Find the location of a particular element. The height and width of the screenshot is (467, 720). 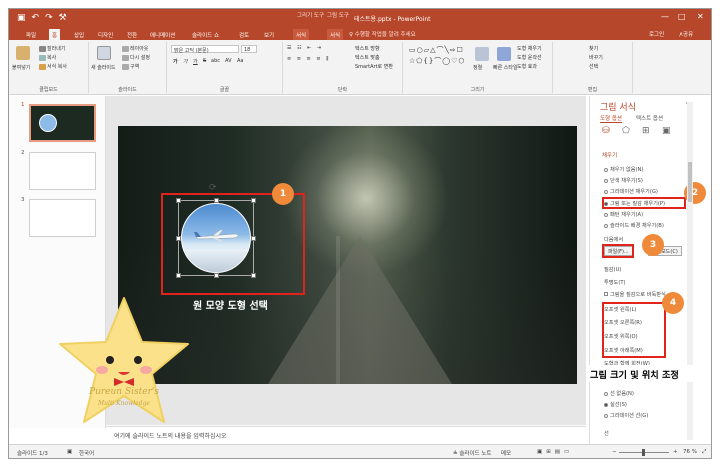

zoom-in-button: + is located at coordinates (675, 452).